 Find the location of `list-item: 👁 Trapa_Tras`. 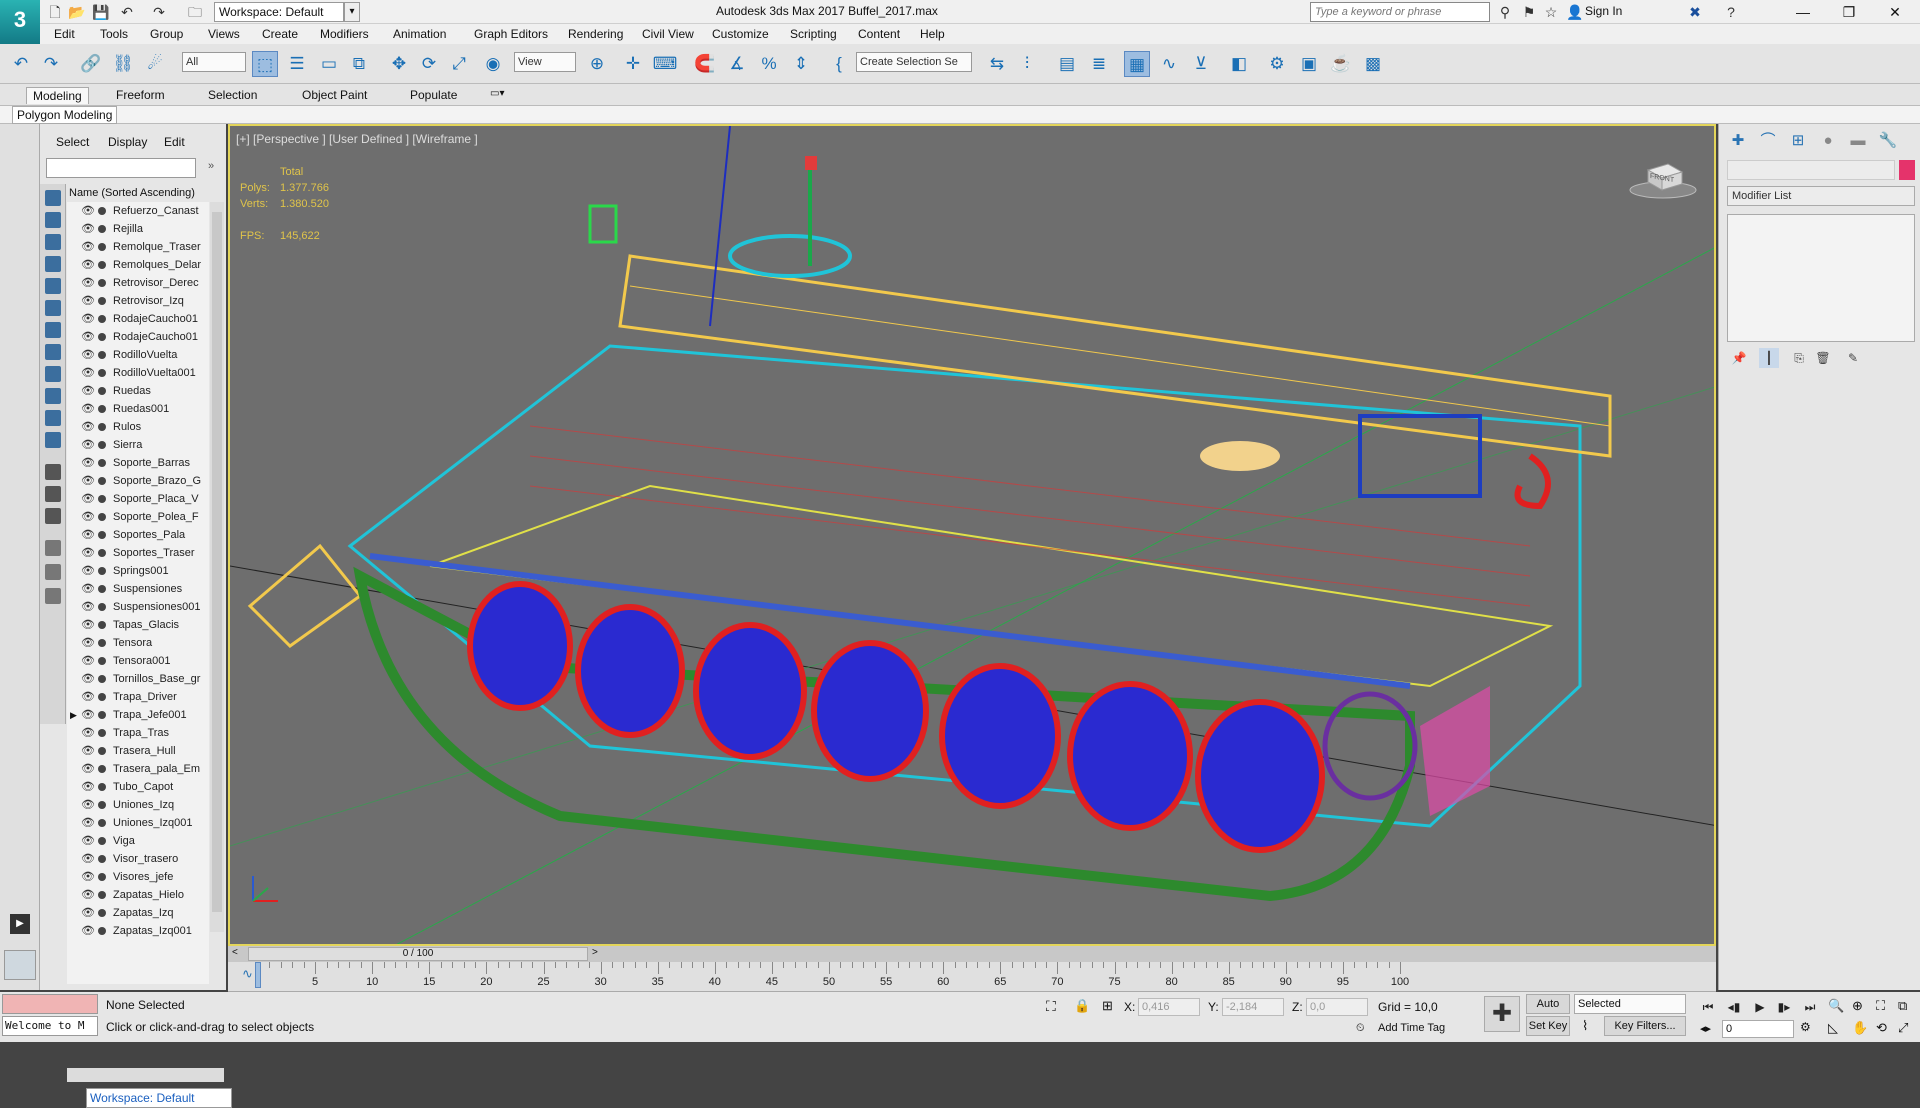

list-item: 👁 Trapa_Tras is located at coordinates (138, 733).